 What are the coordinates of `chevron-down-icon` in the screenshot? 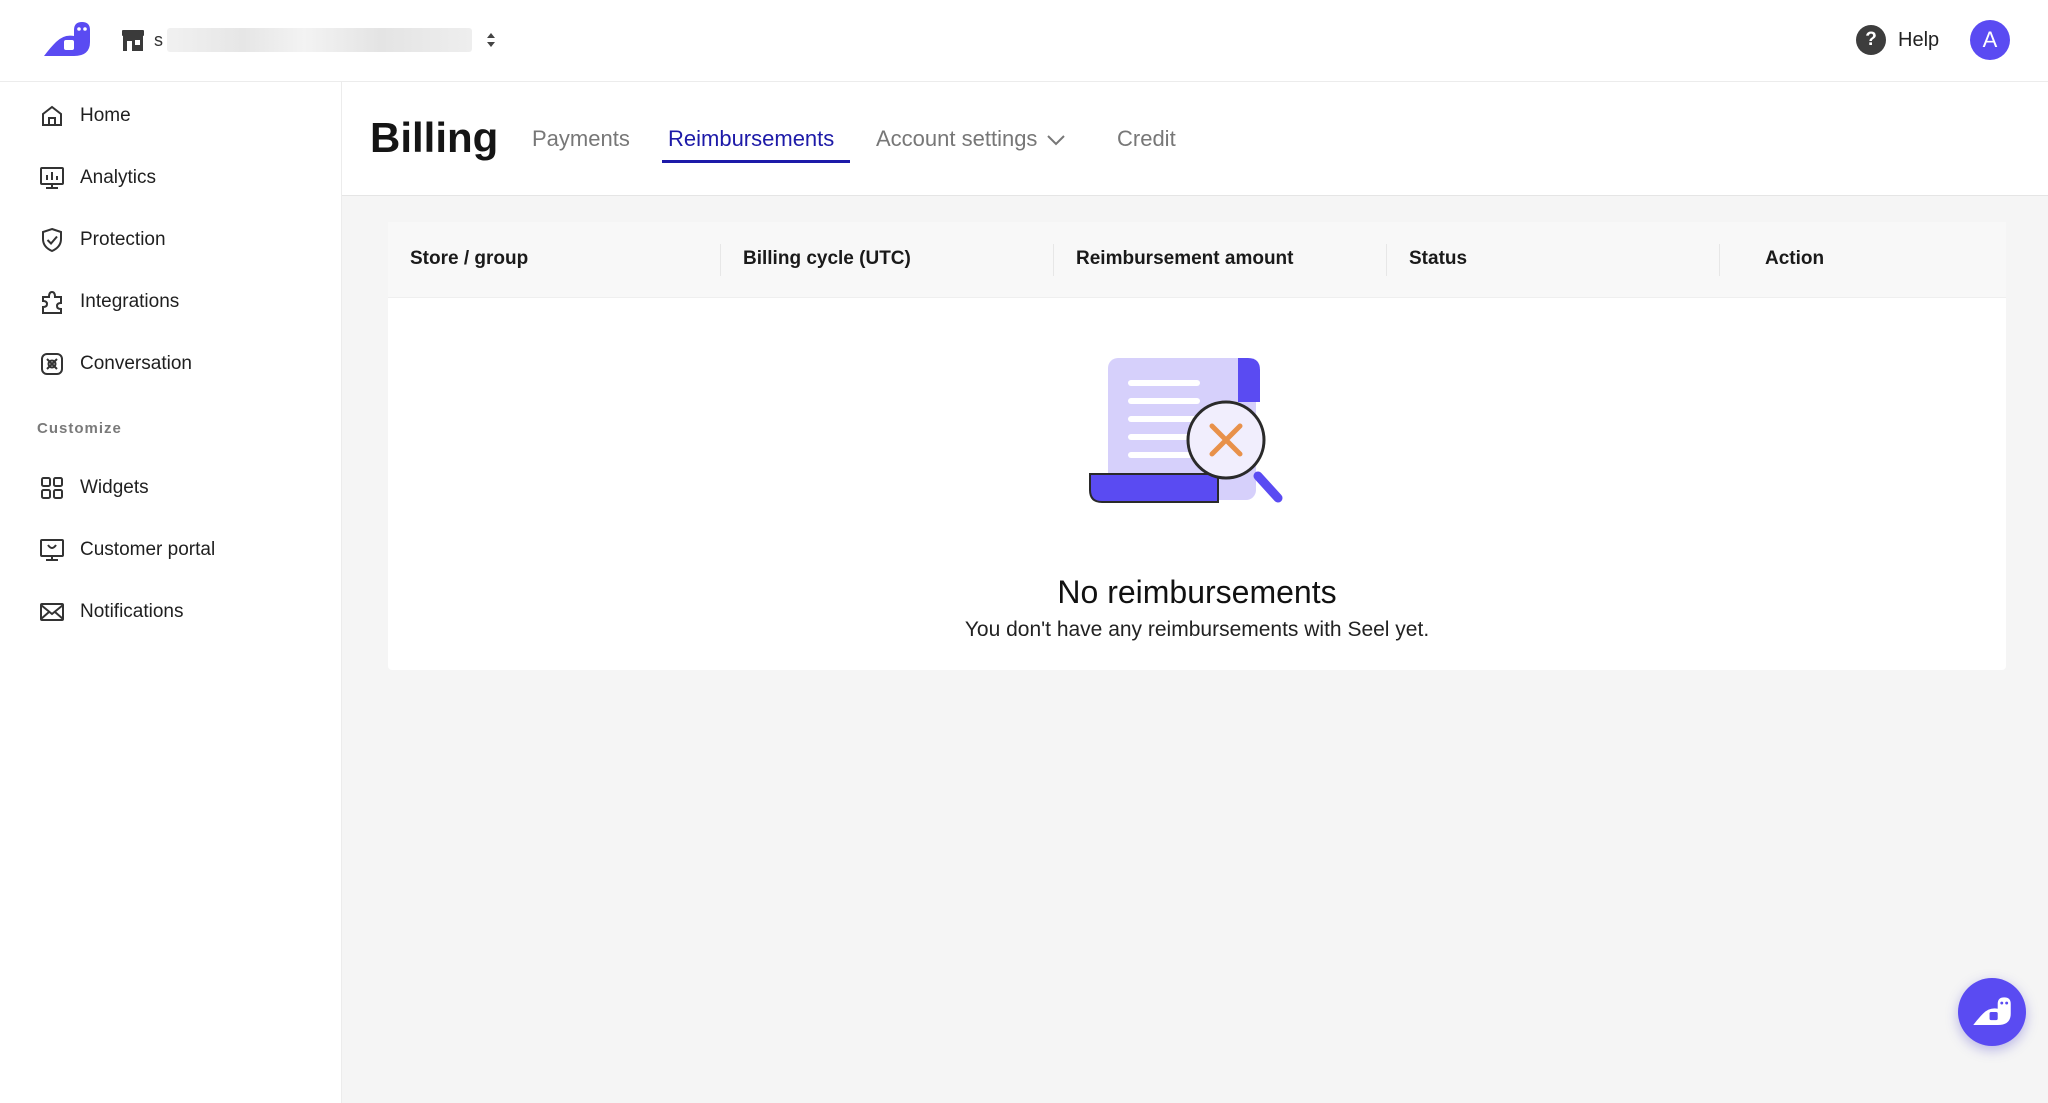 It's located at (1056, 140).